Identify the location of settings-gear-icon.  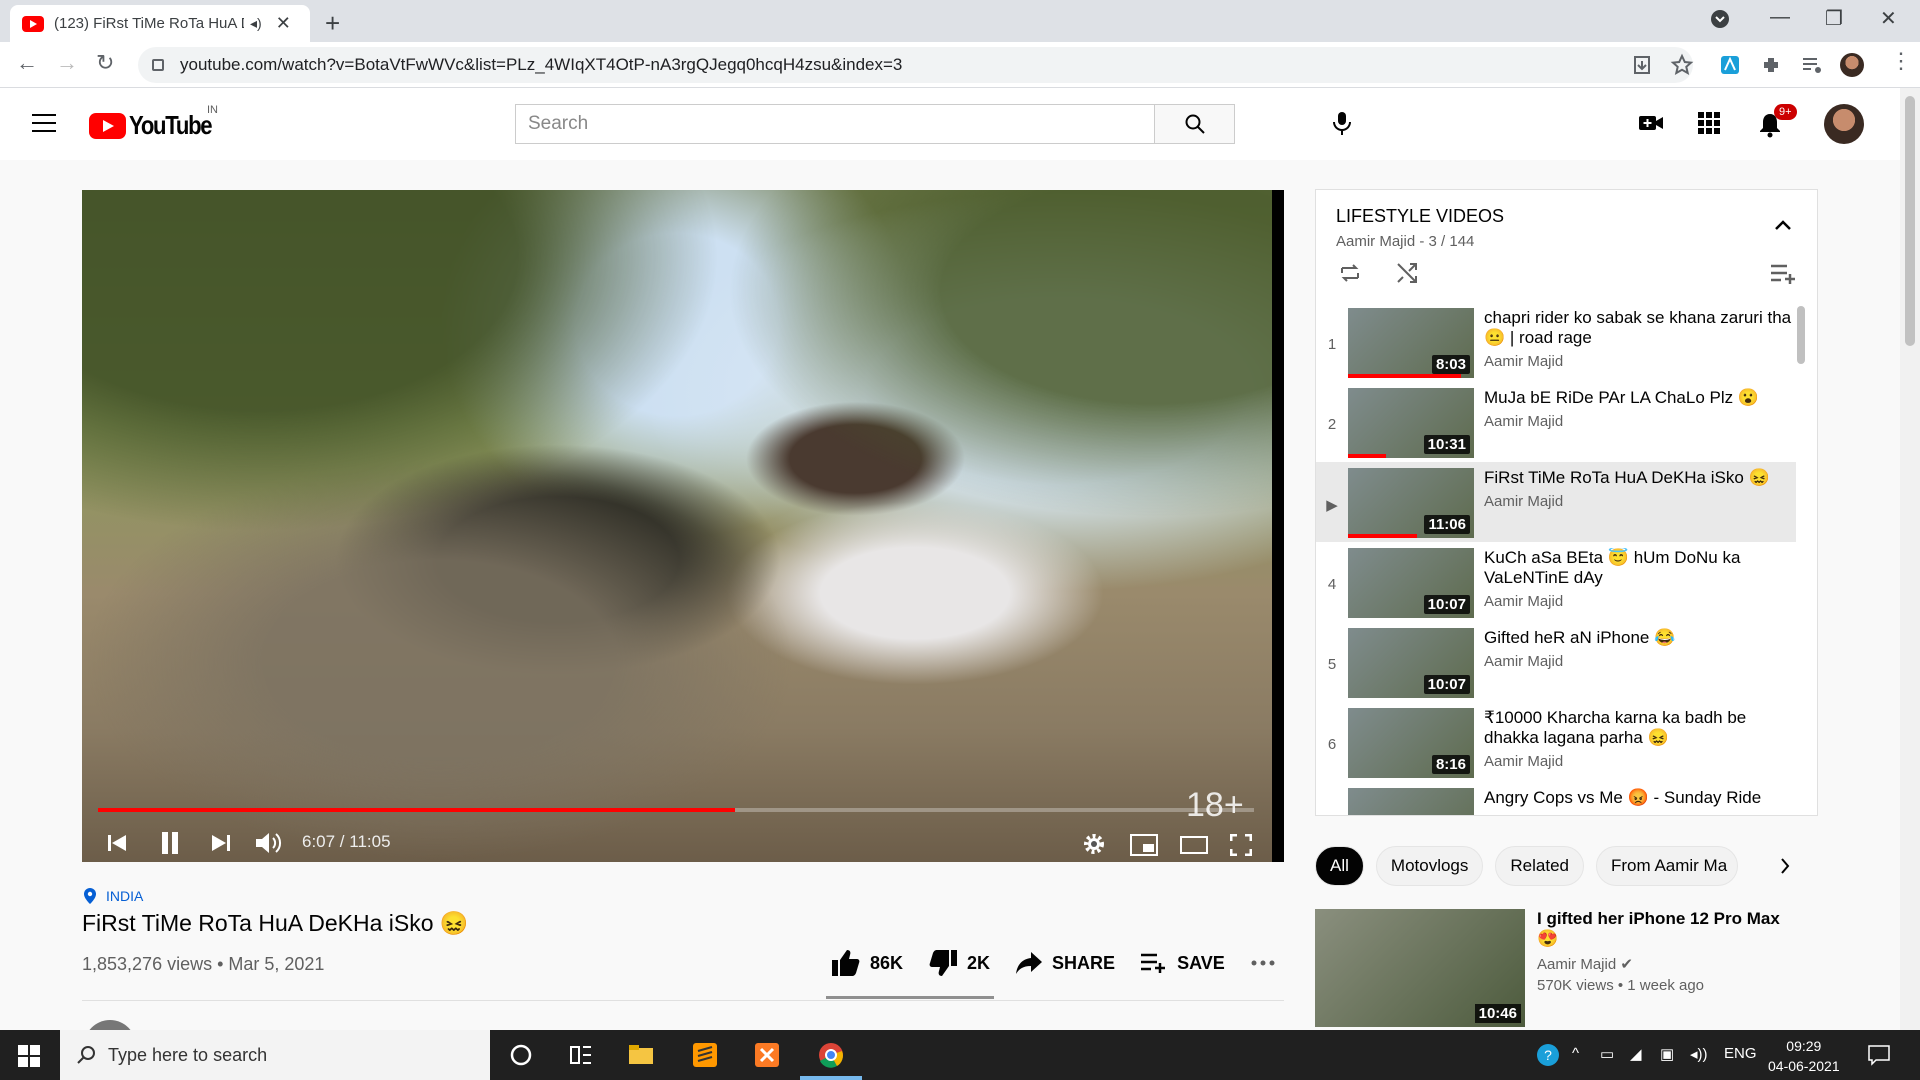
(1094, 844).